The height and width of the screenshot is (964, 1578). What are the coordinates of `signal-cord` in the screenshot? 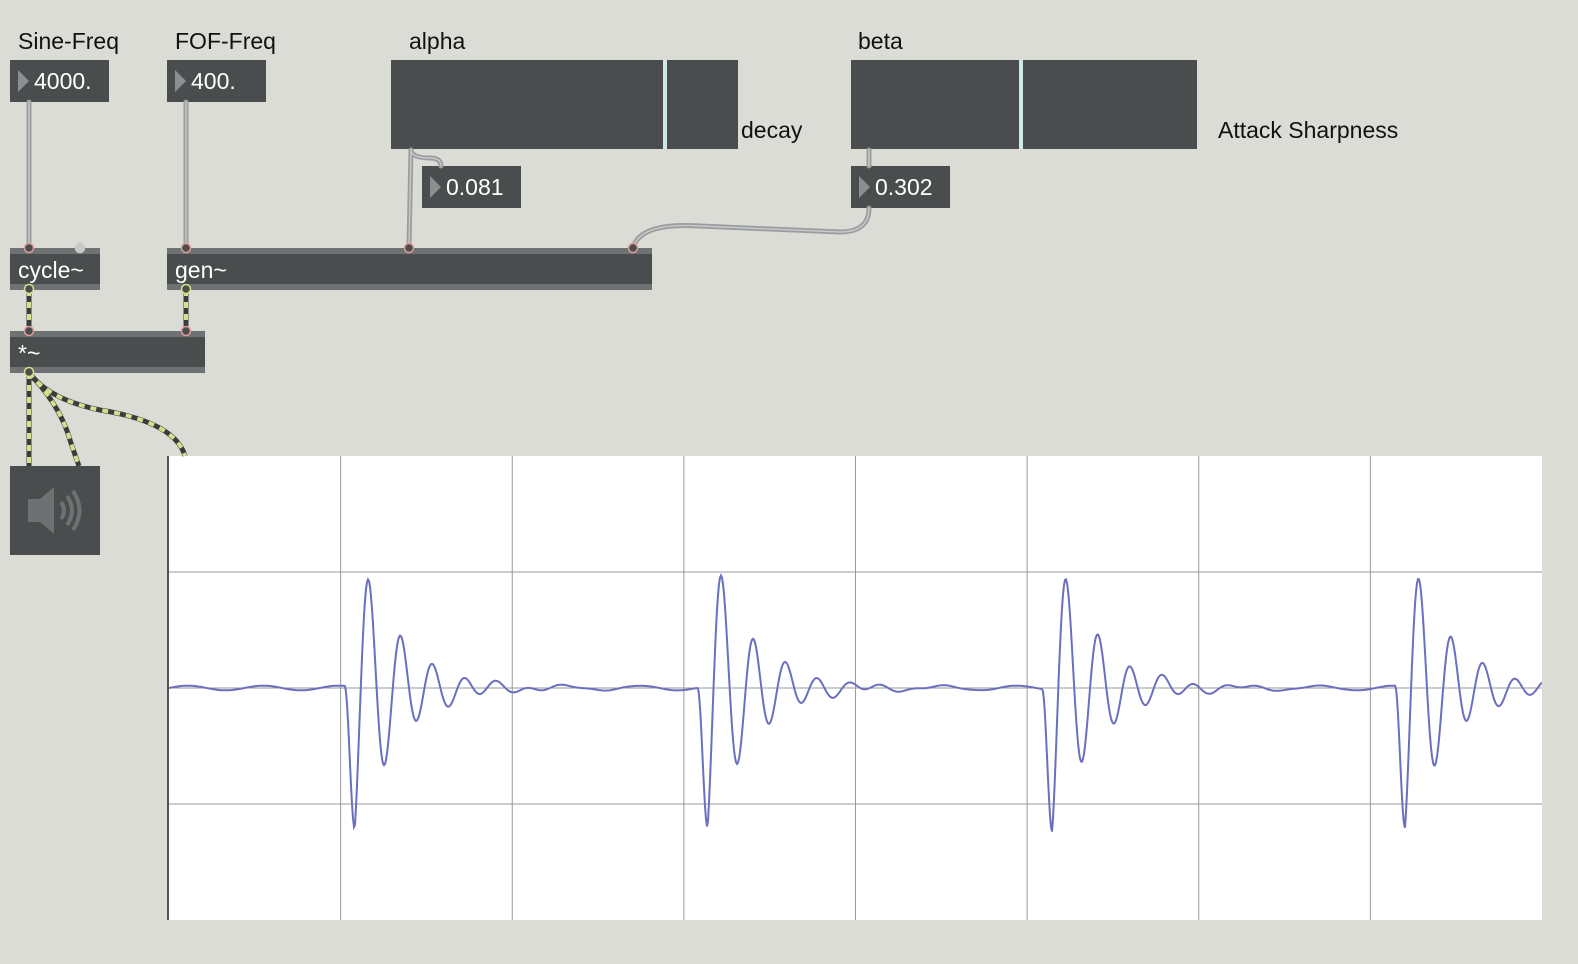 It's located at (107, 414).